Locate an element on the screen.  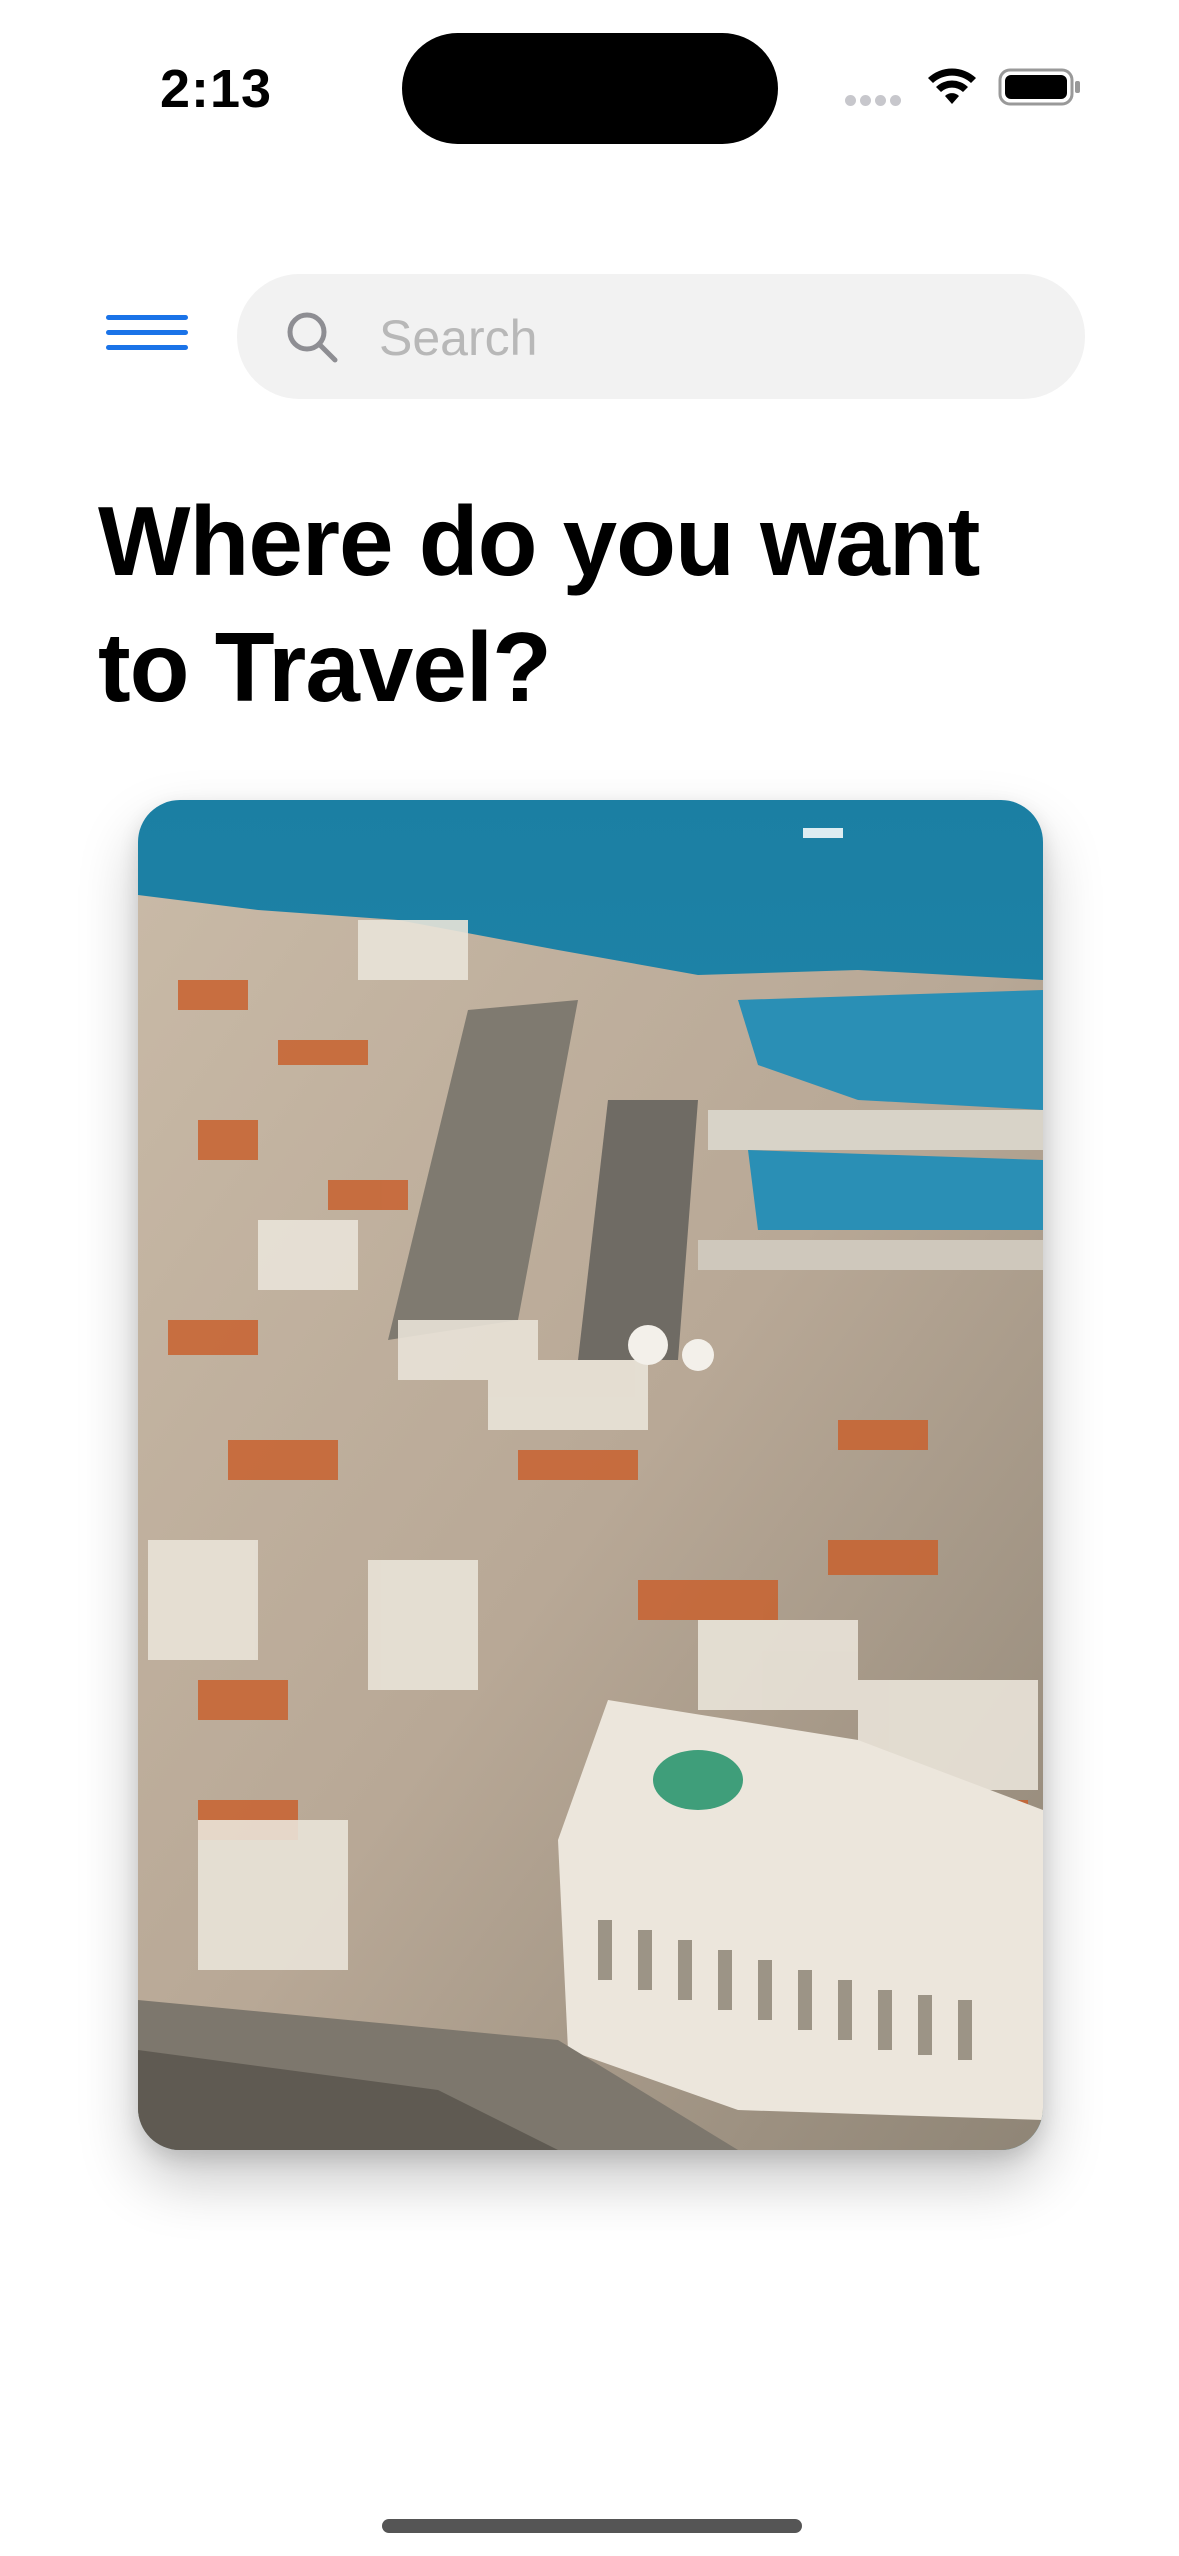
dynamic-island is located at coordinates (590, 88).